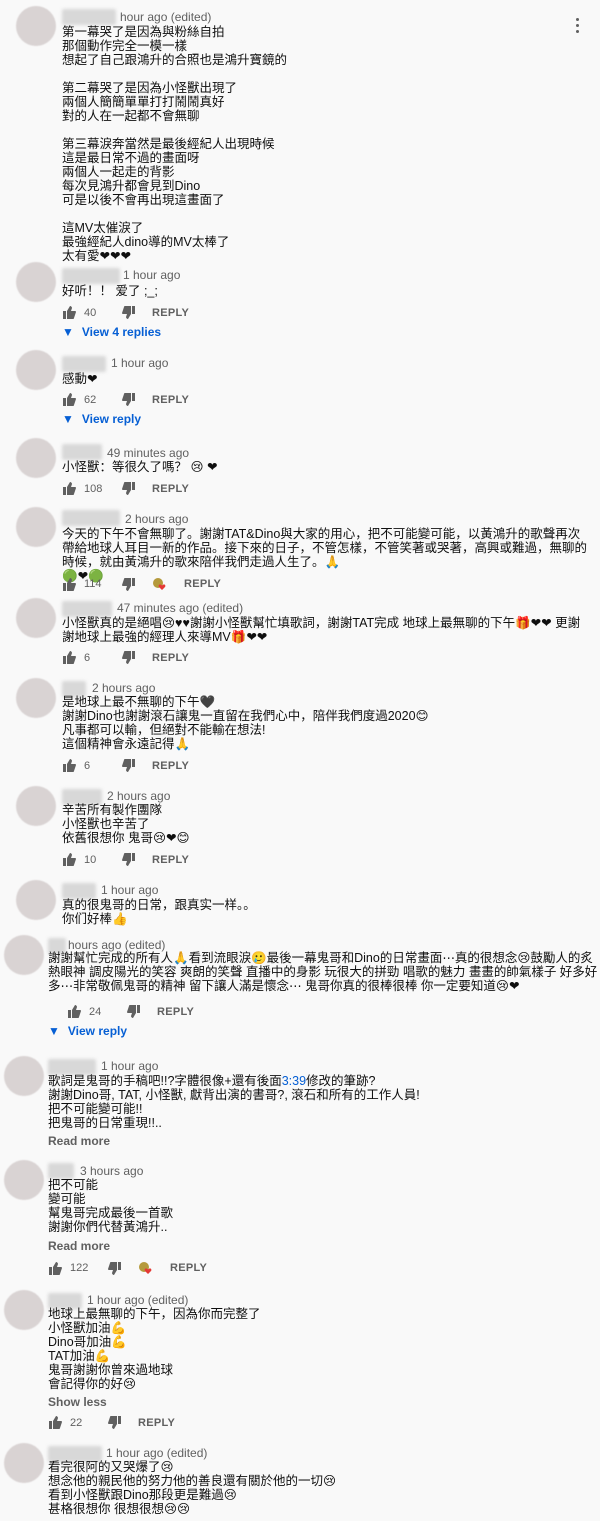 The image size is (600, 1521). Describe the element at coordinates (111, 332) in the screenshot. I see `view-replies-button: ▼ View 4 replies` at that location.